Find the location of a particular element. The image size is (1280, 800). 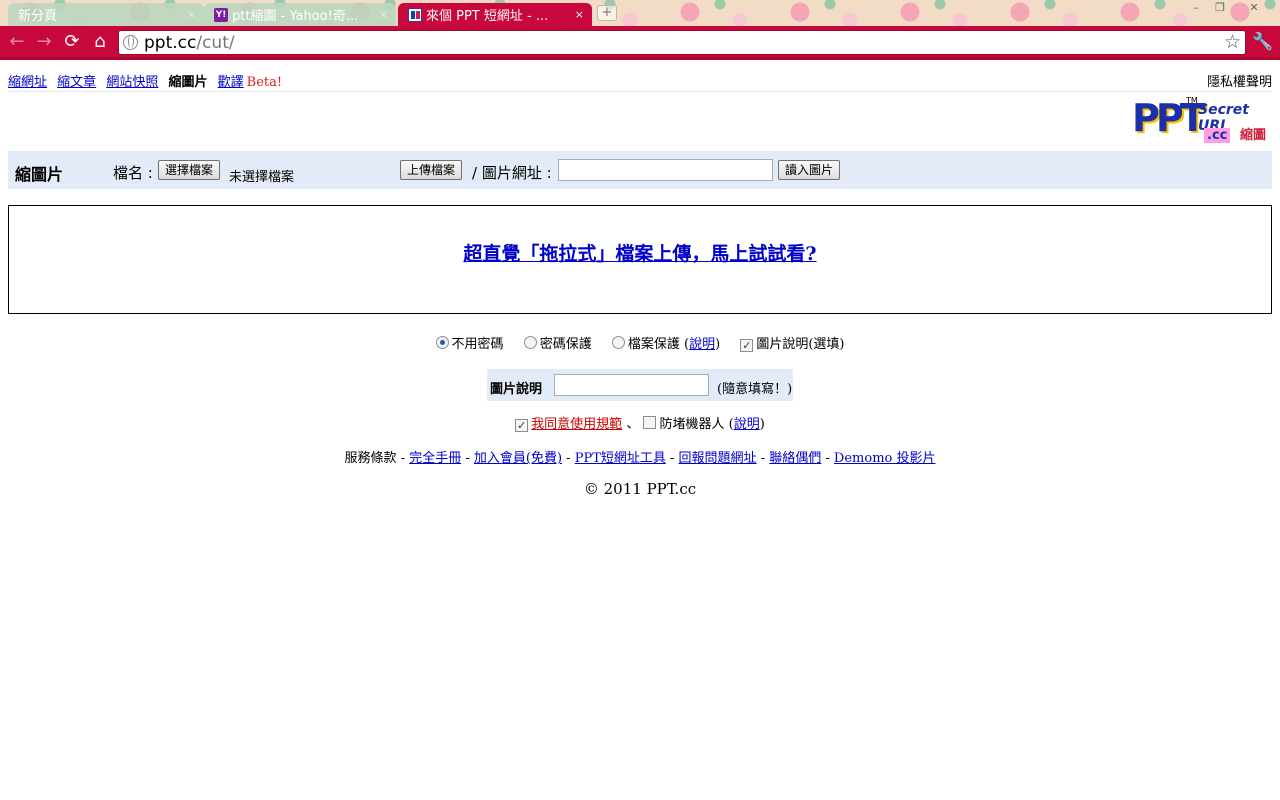

radio-selected-icon is located at coordinates (442, 342).